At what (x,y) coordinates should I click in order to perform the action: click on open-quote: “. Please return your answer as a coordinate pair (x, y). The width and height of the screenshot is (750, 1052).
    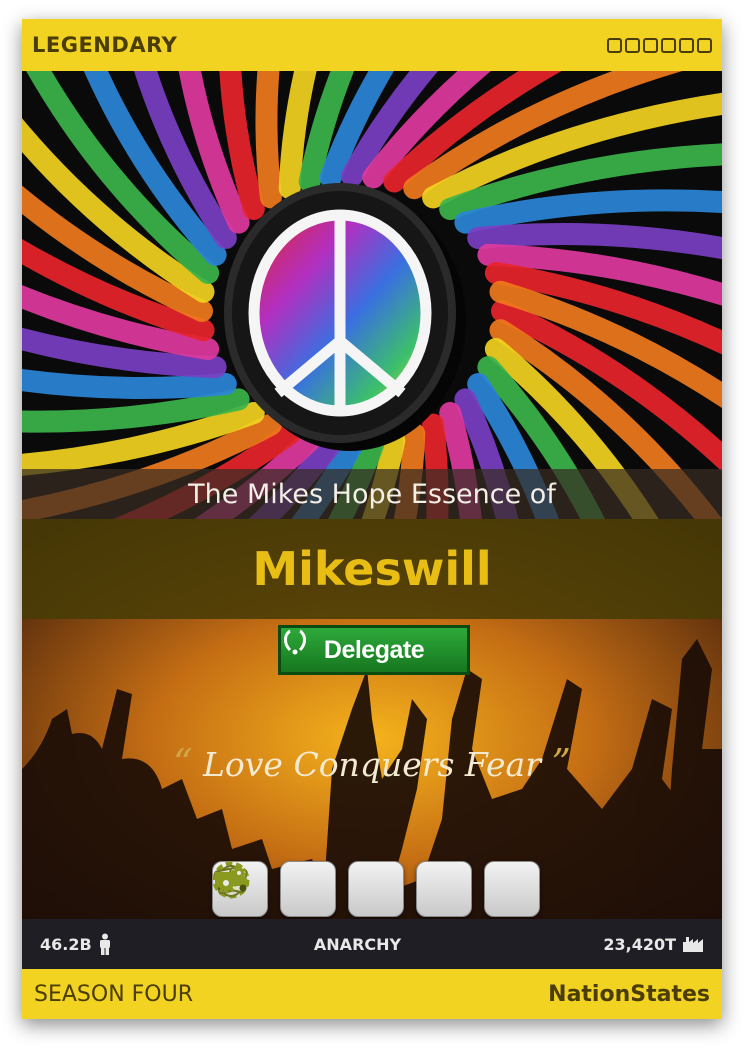
    Looking at the image, I should click on (183, 763).